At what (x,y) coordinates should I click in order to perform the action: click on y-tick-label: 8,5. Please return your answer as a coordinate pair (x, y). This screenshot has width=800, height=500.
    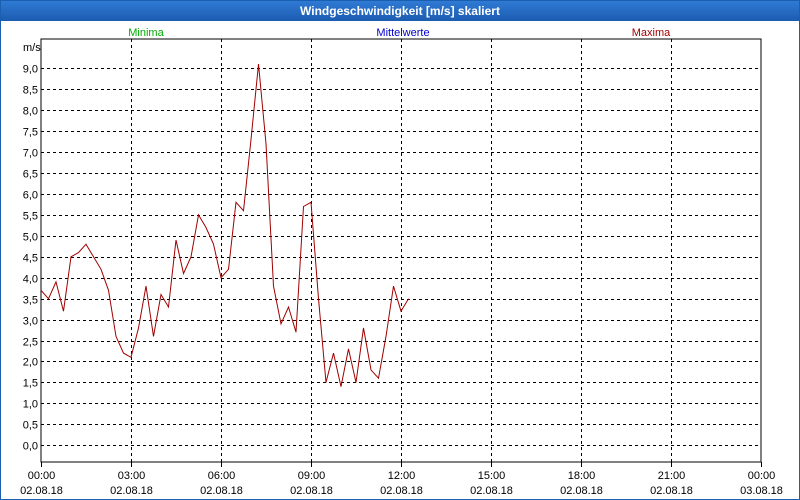
    Looking at the image, I should click on (30, 91).